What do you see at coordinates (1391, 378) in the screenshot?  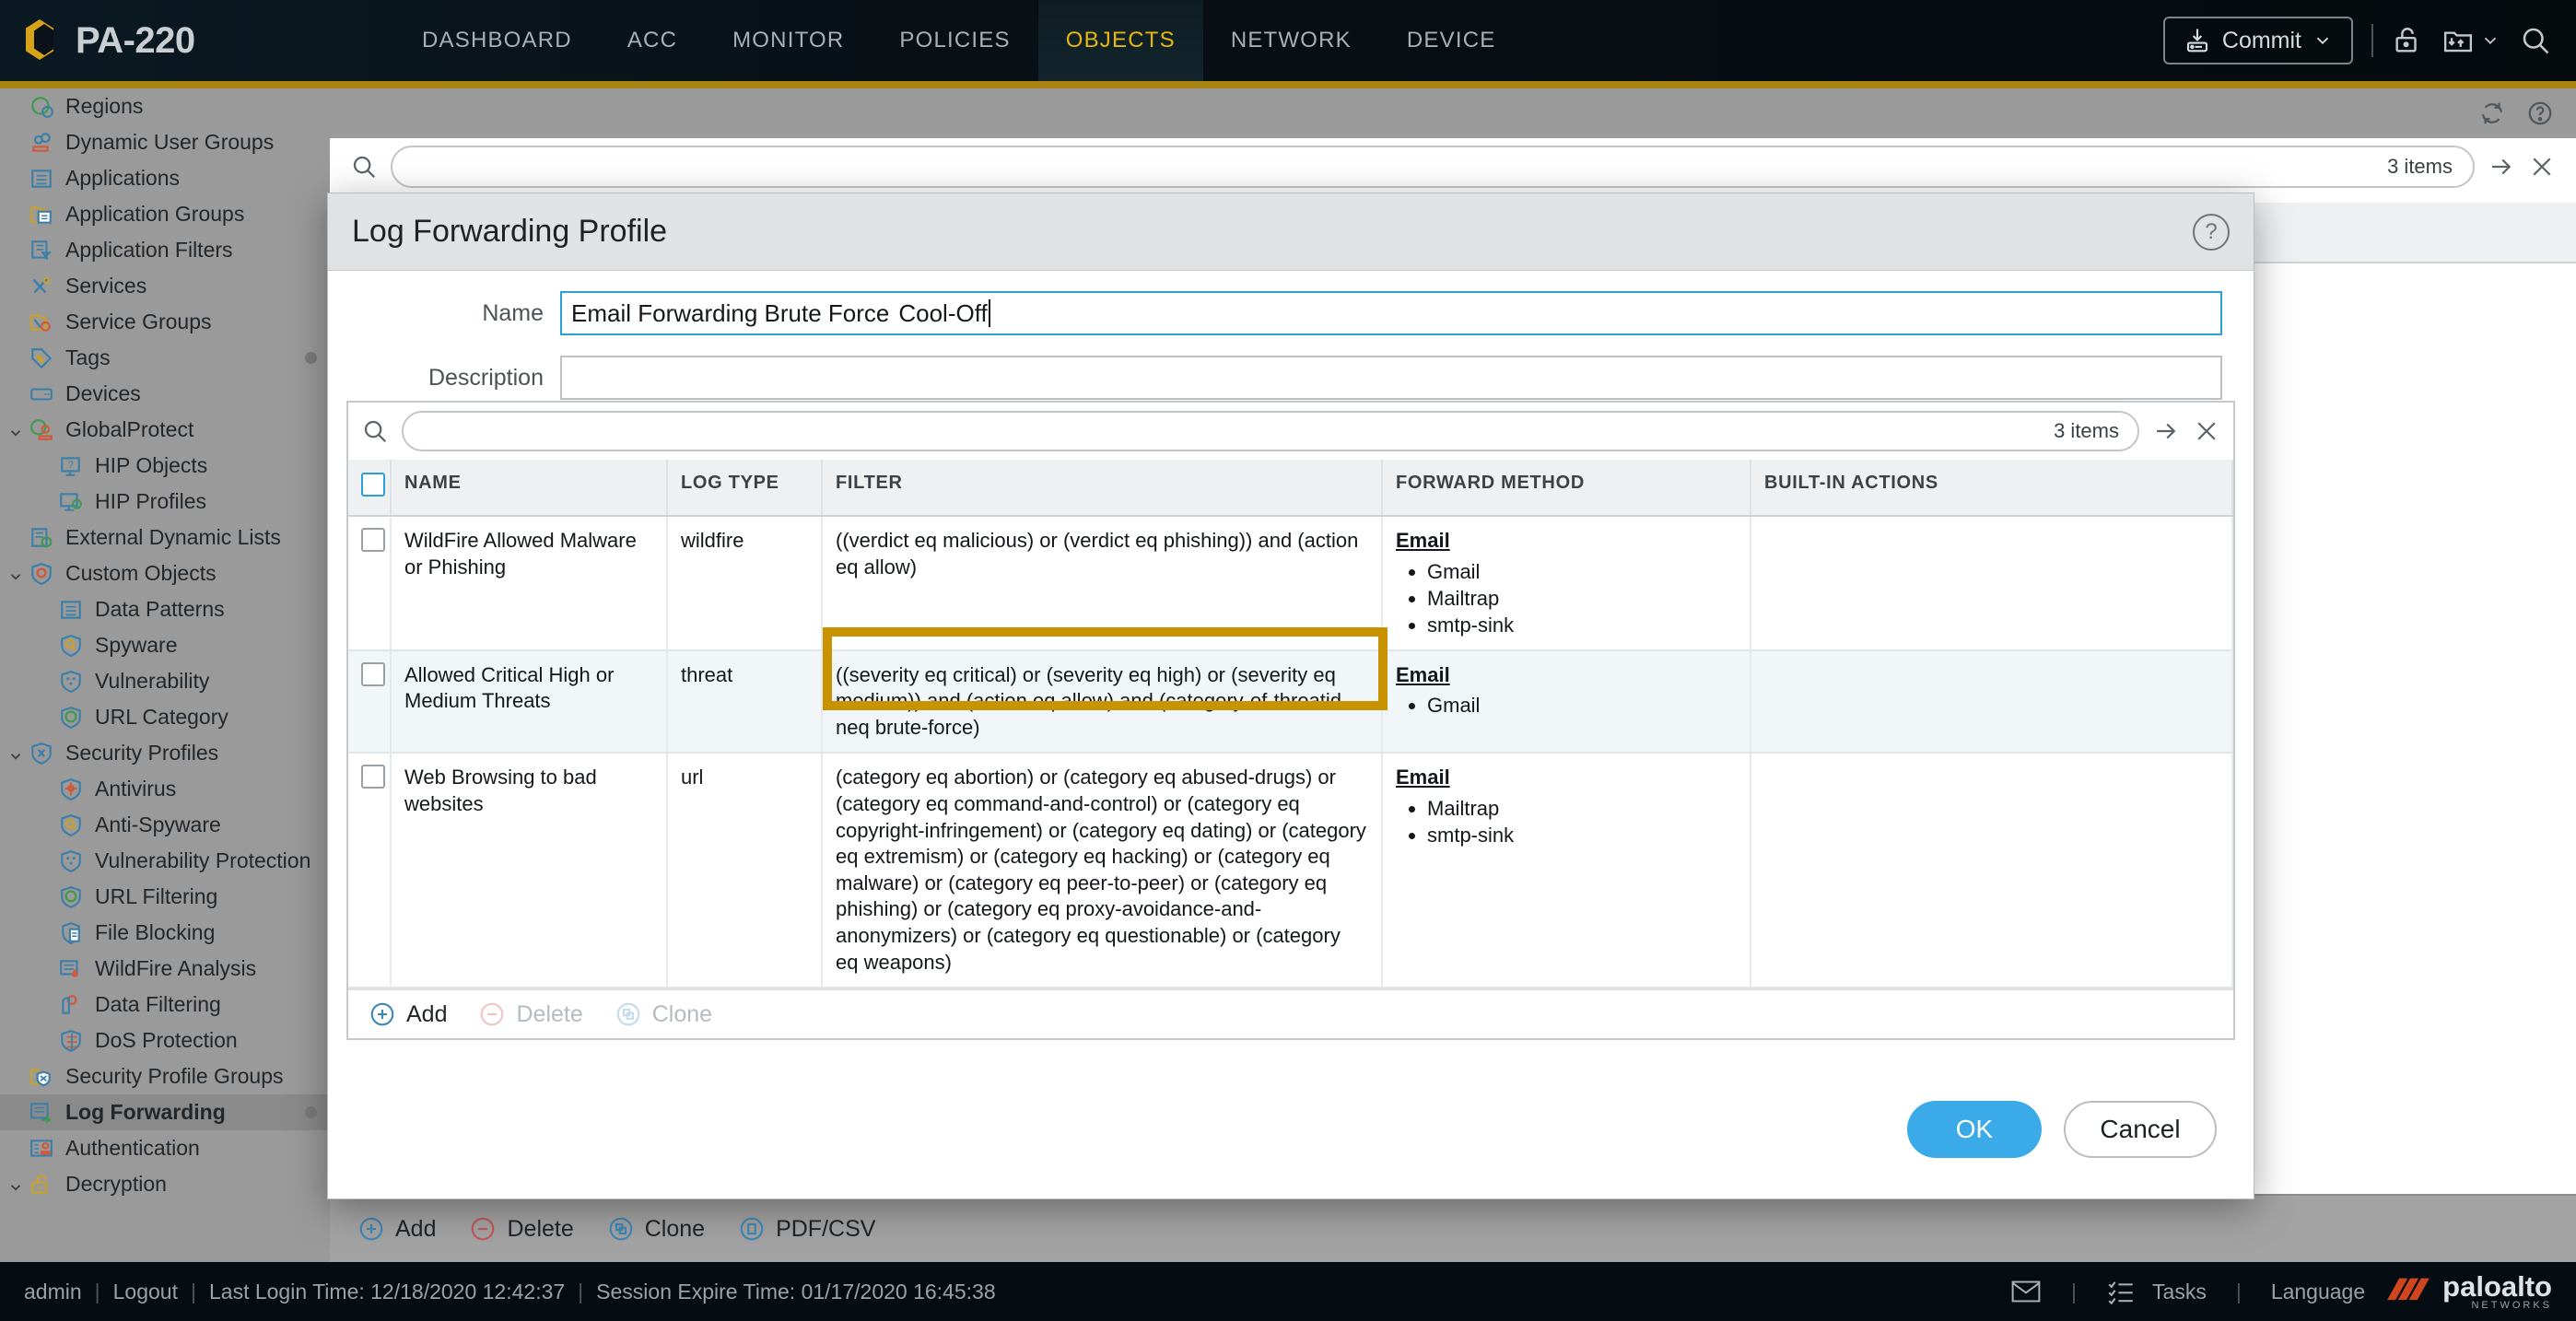 I see `description-input` at bounding box center [1391, 378].